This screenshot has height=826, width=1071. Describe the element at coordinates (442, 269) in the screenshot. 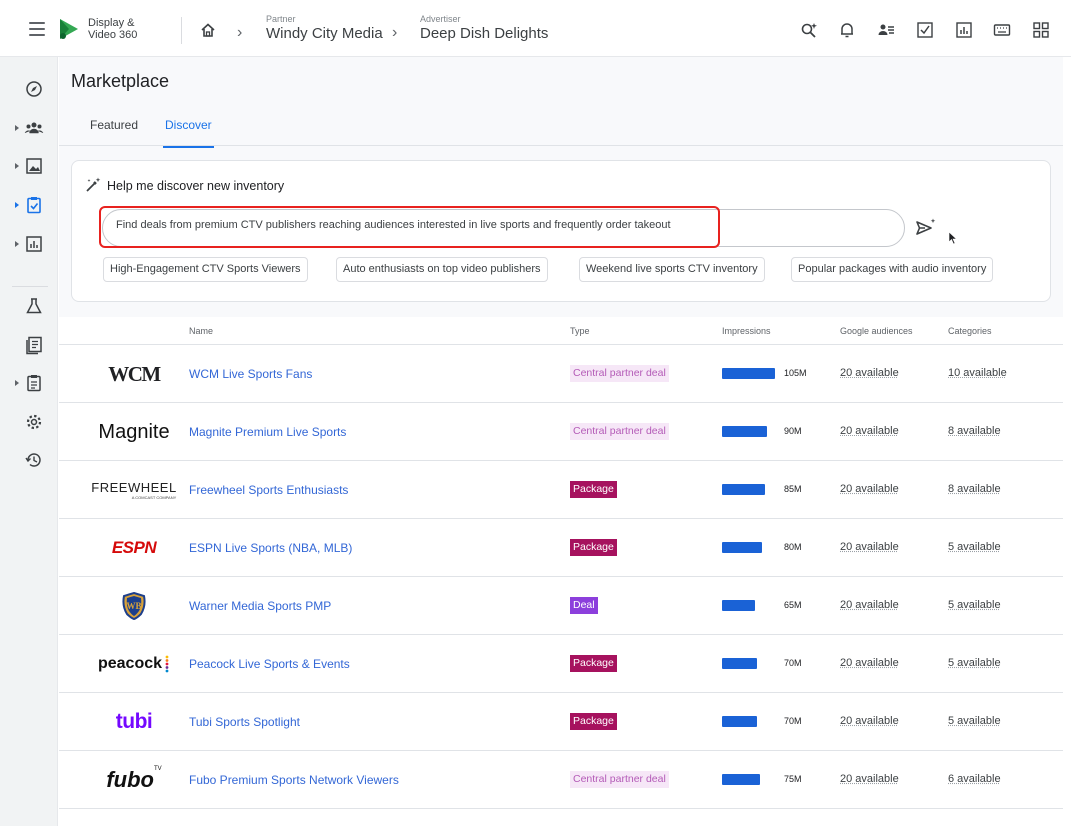

I see `suggestion-chip: Auto enthusiasts on top video publishers` at that location.